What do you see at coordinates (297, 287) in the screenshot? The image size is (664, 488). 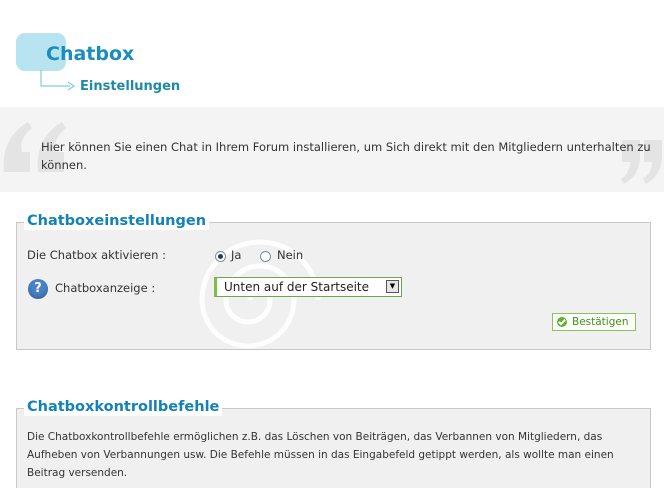 I see `display-select-value: Unten auf der Startseite` at bounding box center [297, 287].